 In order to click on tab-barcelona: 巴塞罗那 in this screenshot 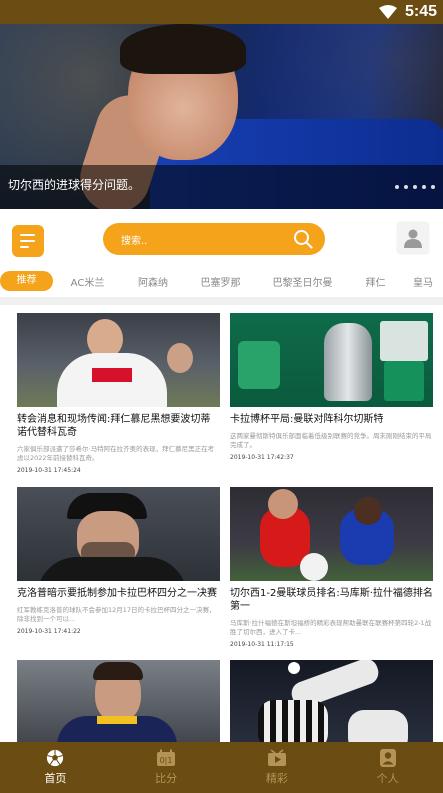, I will do `click(220, 281)`.